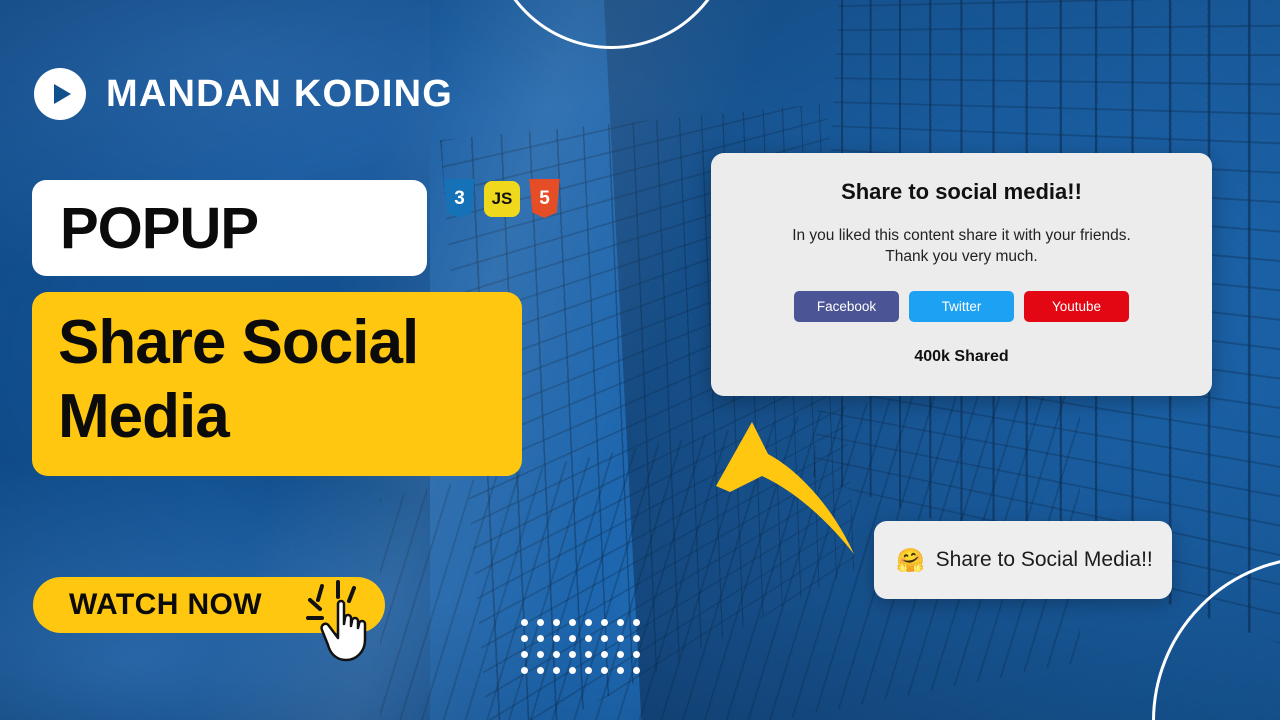  What do you see at coordinates (961, 256) in the screenshot?
I see `popup-body-line-2: Thank you very much.` at bounding box center [961, 256].